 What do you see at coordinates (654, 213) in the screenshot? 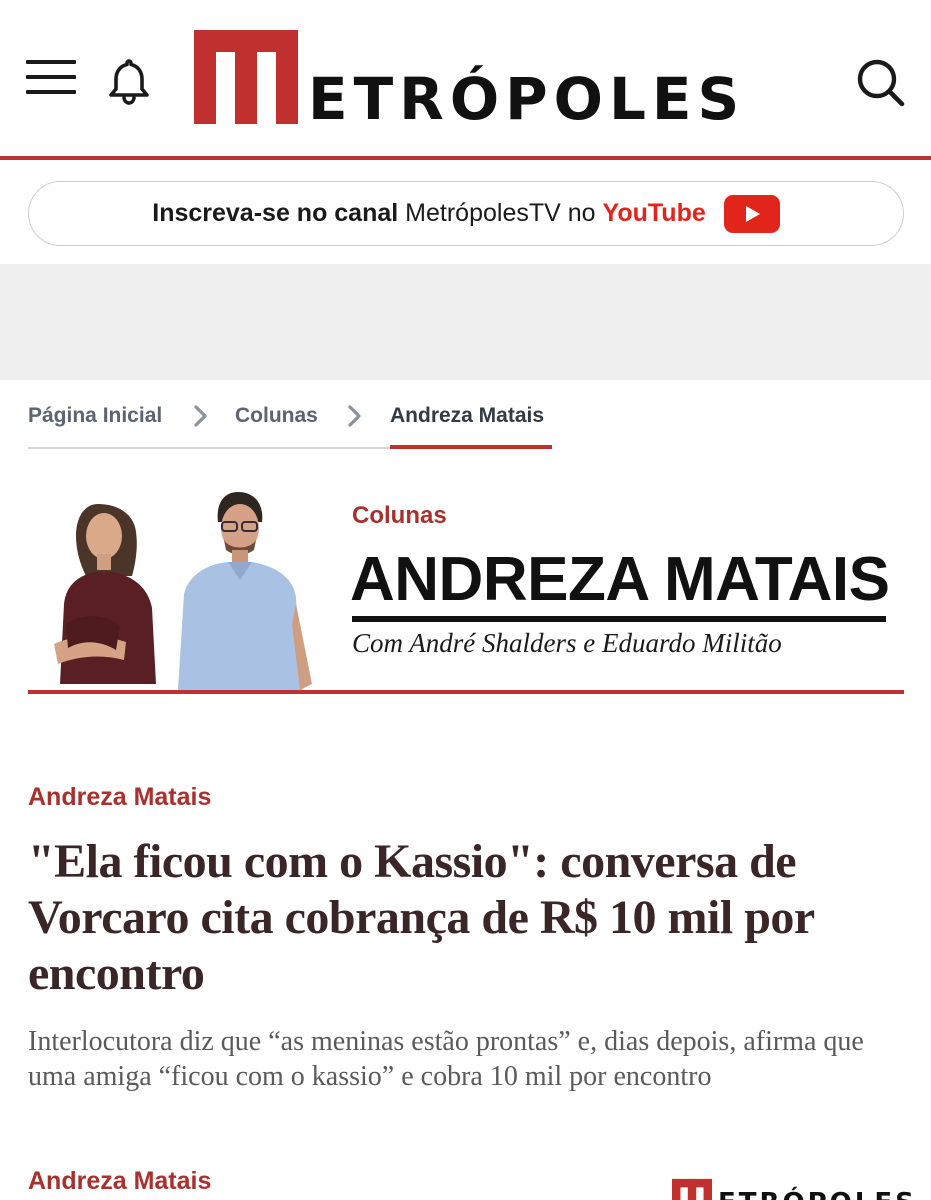
I see `youtube-brand-text: YouTube` at bounding box center [654, 213].